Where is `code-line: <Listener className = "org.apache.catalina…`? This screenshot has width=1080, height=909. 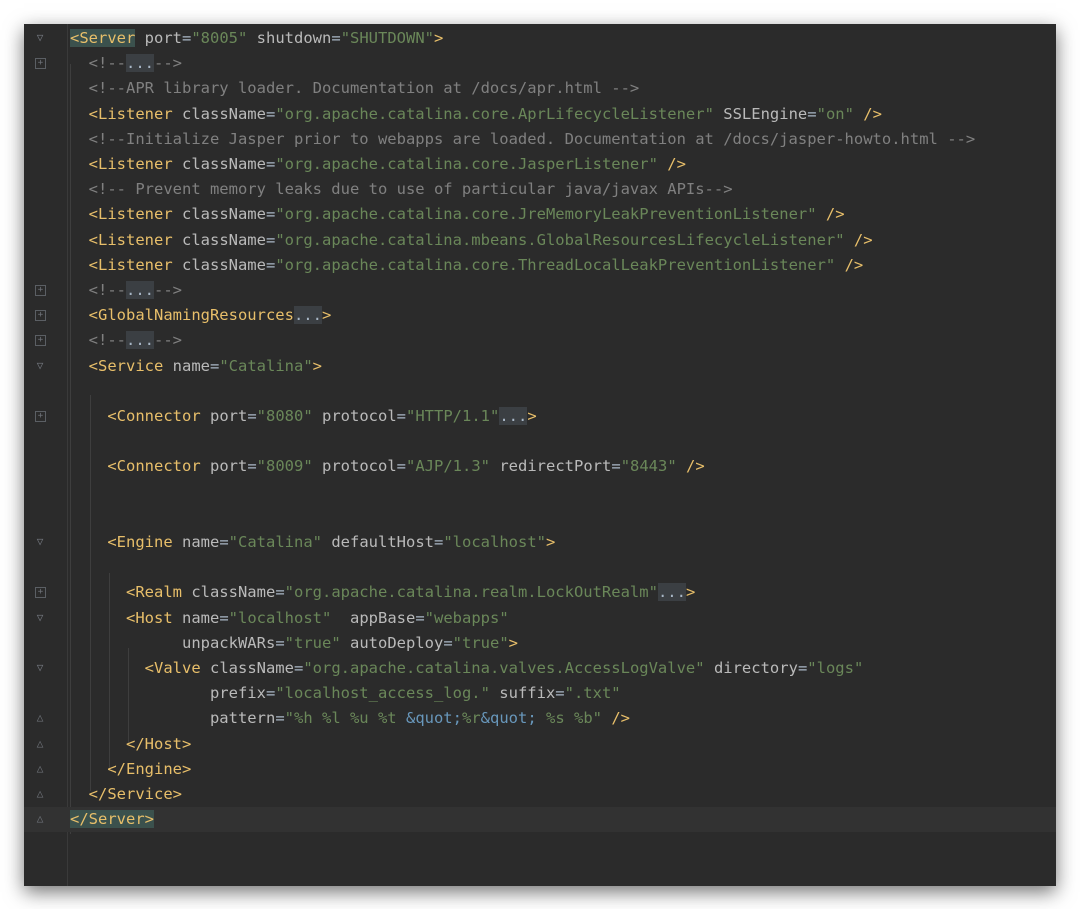 code-line: <Listener className = "org.apache.catalina… is located at coordinates (540, 114).